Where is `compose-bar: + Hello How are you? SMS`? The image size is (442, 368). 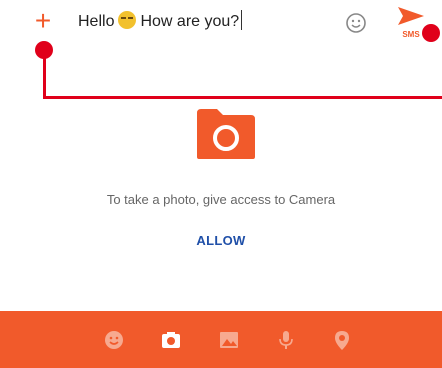 compose-bar: + Hello How are you? SMS is located at coordinates (221, 26).